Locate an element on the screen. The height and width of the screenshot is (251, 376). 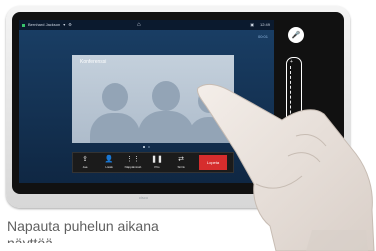
keypad-label: Näppäimistö is located at coordinates (133, 167).